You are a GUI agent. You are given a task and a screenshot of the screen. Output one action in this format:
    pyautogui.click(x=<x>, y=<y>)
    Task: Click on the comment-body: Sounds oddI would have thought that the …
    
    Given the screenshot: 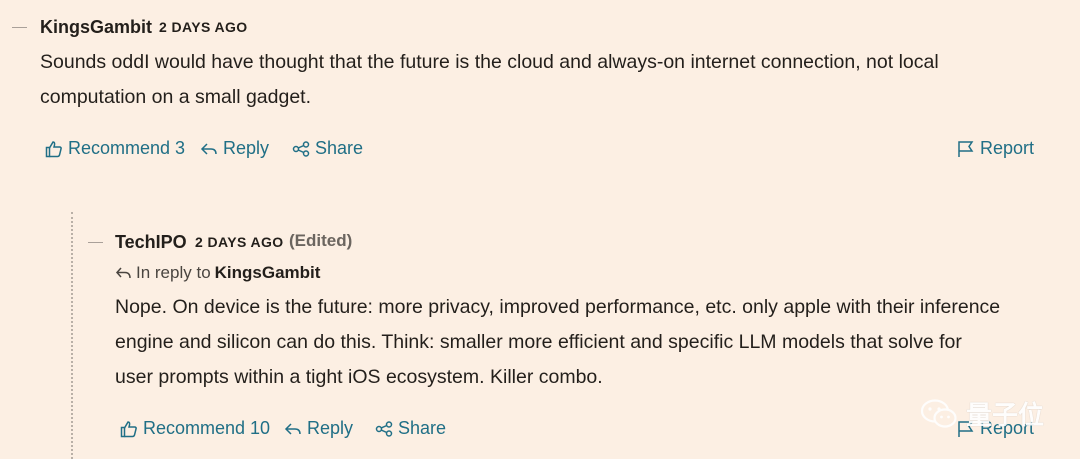 What is the action you would take?
    pyautogui.click(x=489, y=80)
    